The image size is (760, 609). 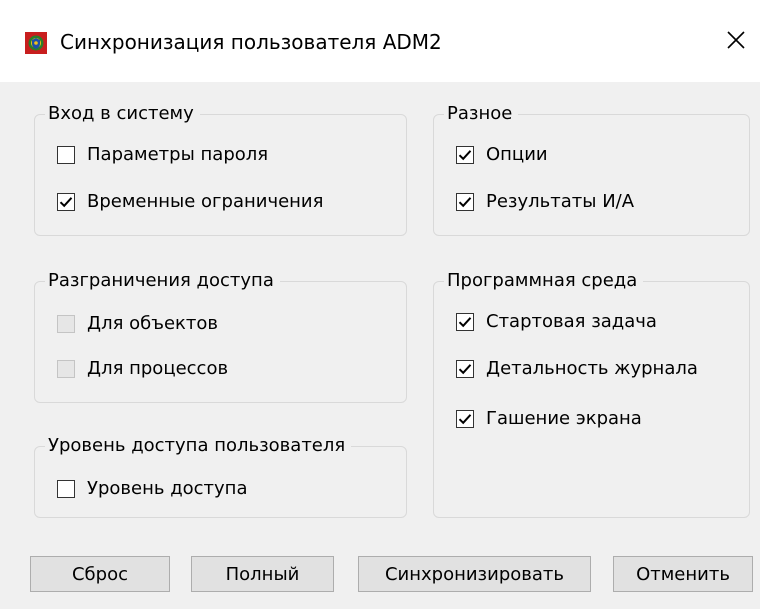 What do you see at coordinates (205, 201) in the screenshot?
I see `checkbox-label: Временные ограничения` at bounding box center [205, 201].